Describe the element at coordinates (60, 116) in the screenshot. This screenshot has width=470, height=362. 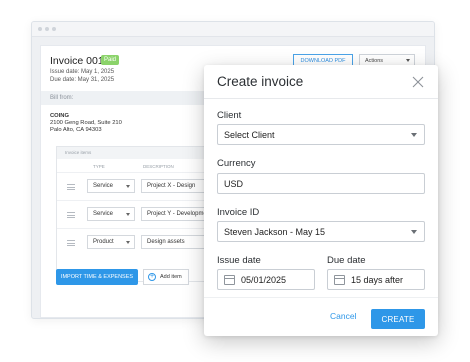
I see `company-name: COING` at that location.